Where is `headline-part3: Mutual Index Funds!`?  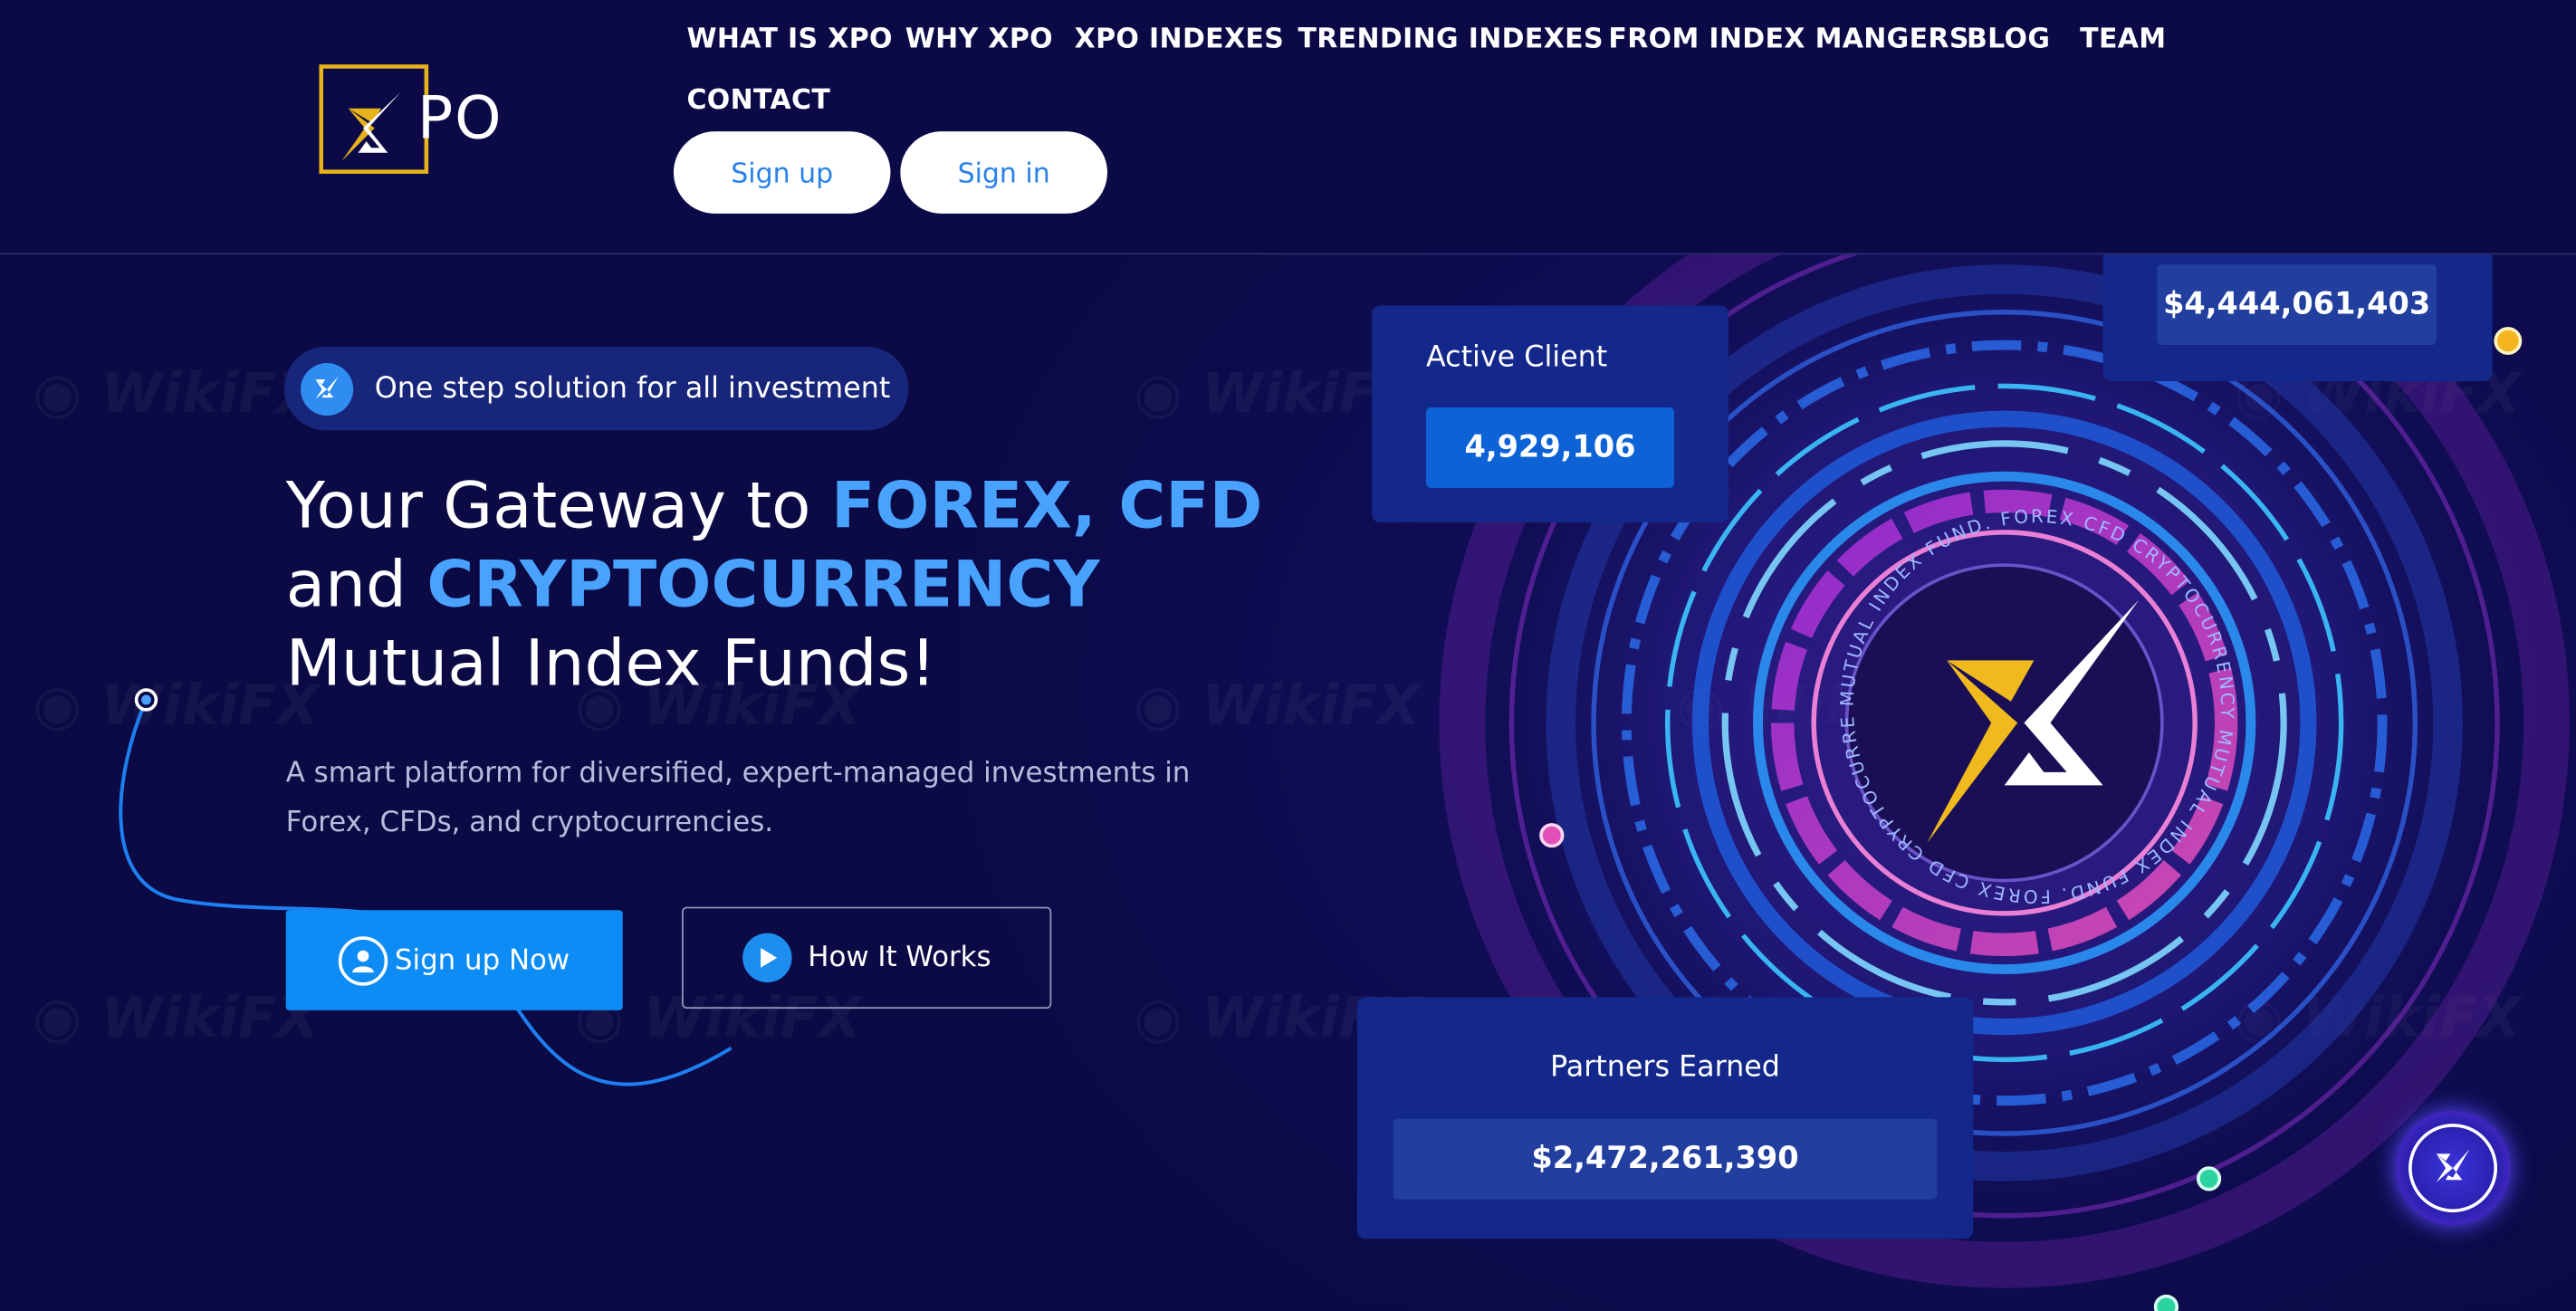 headline-part3: Mutual Index Funds! is located at coordinates (610, 664).